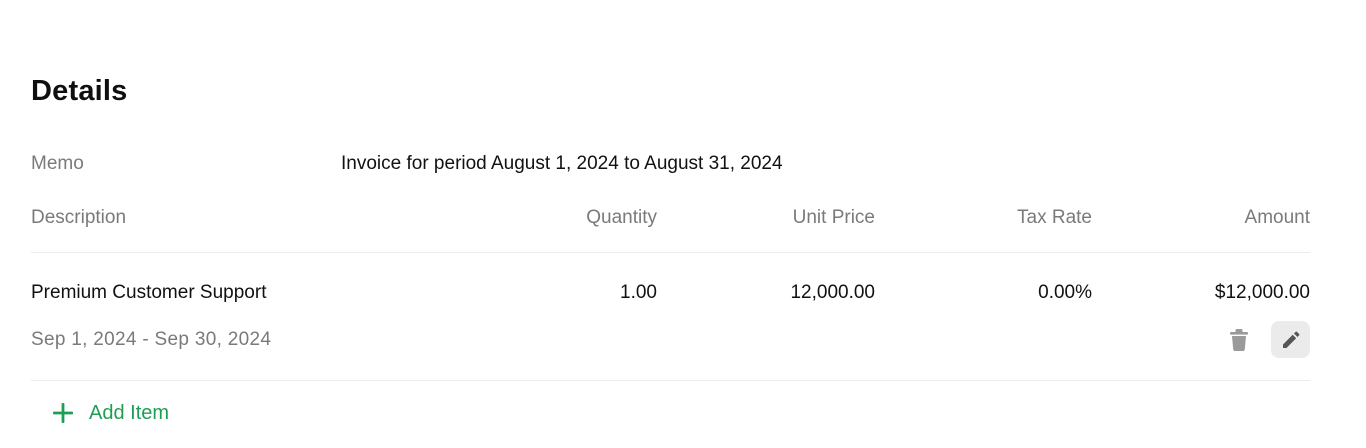 This screenshot has height=448, width=1366. Describe the element at coordinates (79, 217) in the screenshot. I see `column-header-description: Description` at that location.